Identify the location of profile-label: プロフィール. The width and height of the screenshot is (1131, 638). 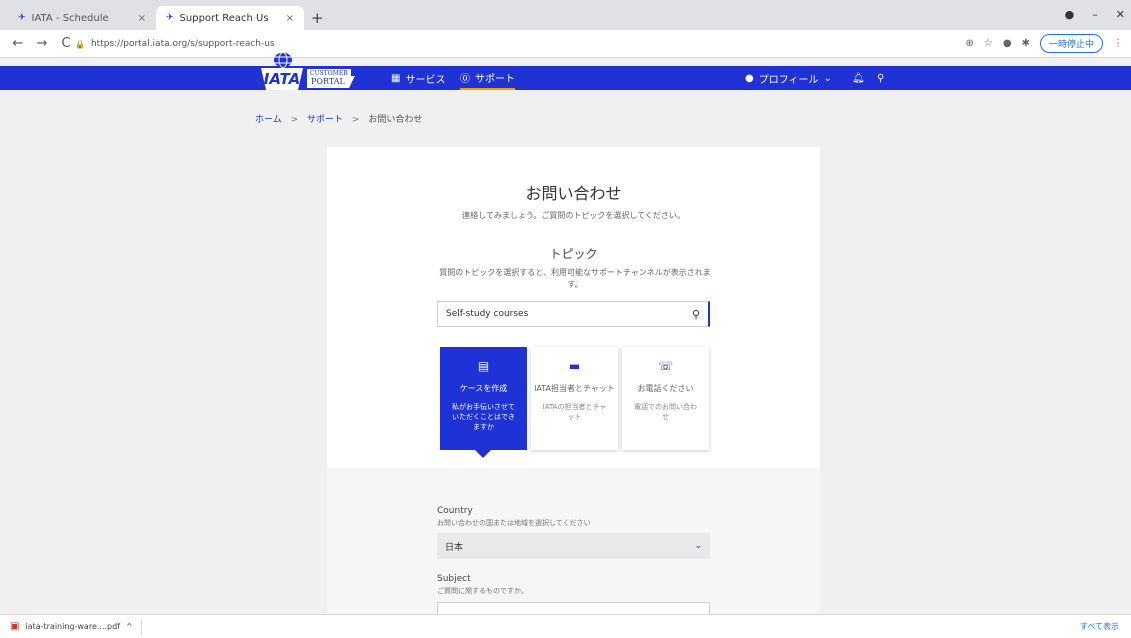
(788, 80).